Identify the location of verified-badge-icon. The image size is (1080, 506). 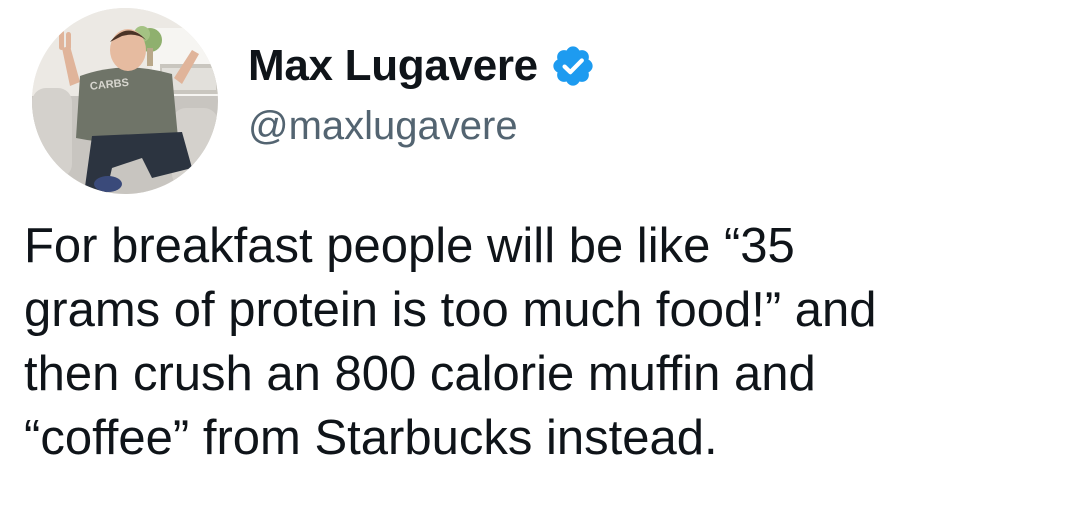
(573, 66).